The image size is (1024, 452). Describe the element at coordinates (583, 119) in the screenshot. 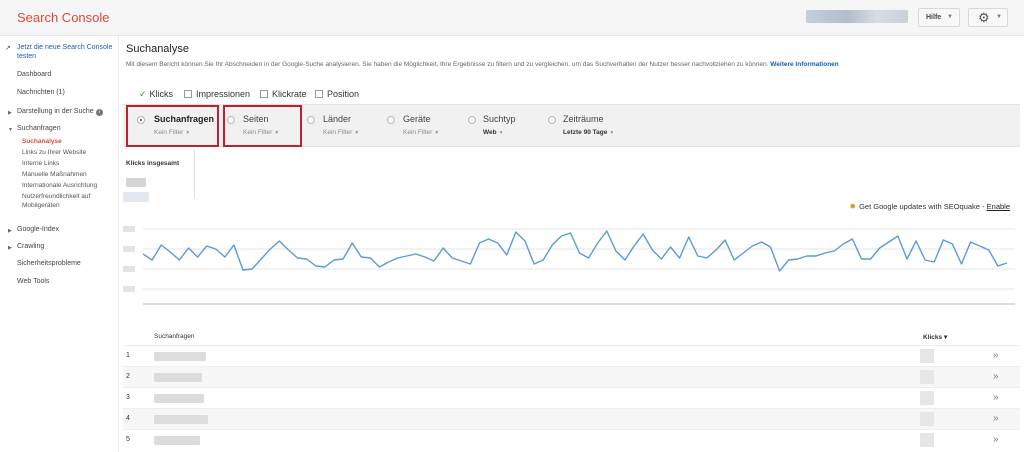

I see `filter-label: Zeiträume` at that location.